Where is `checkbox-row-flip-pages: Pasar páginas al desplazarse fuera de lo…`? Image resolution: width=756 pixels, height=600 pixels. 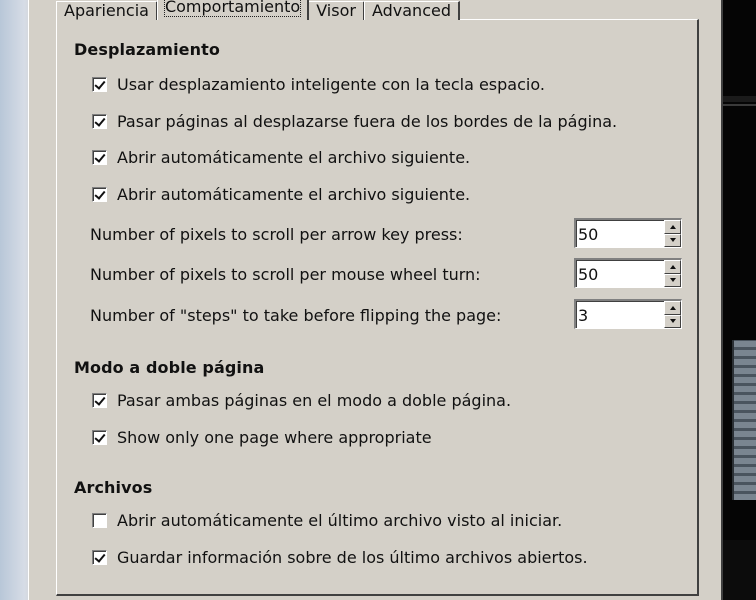 checkbox-row-flip-pages: Pasar páginas al desplazarse fuera de lo… is located at coordinates (354, 121).